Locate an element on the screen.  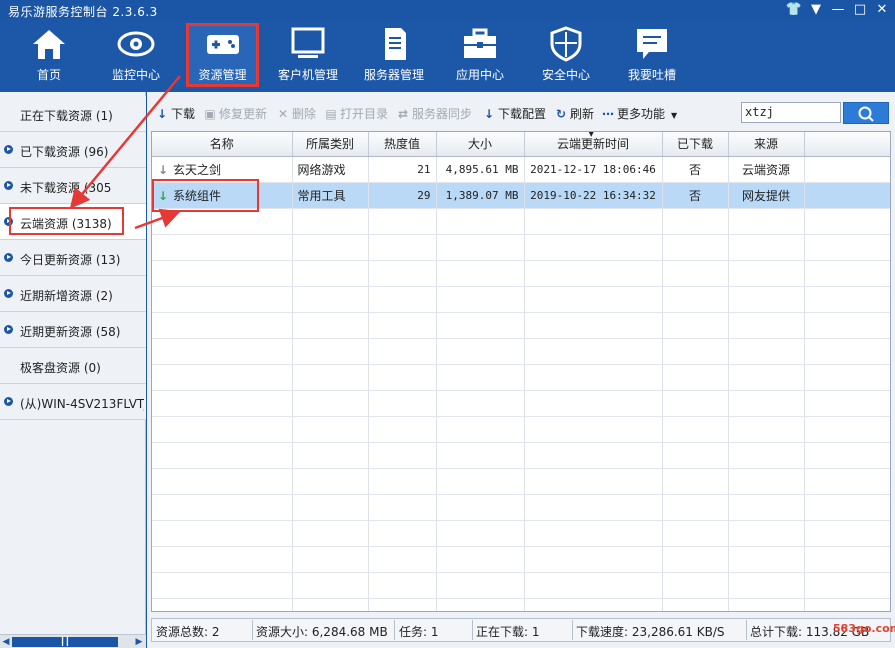
update-time-label: 云端更新时间 is located at coordinates (592, 144).